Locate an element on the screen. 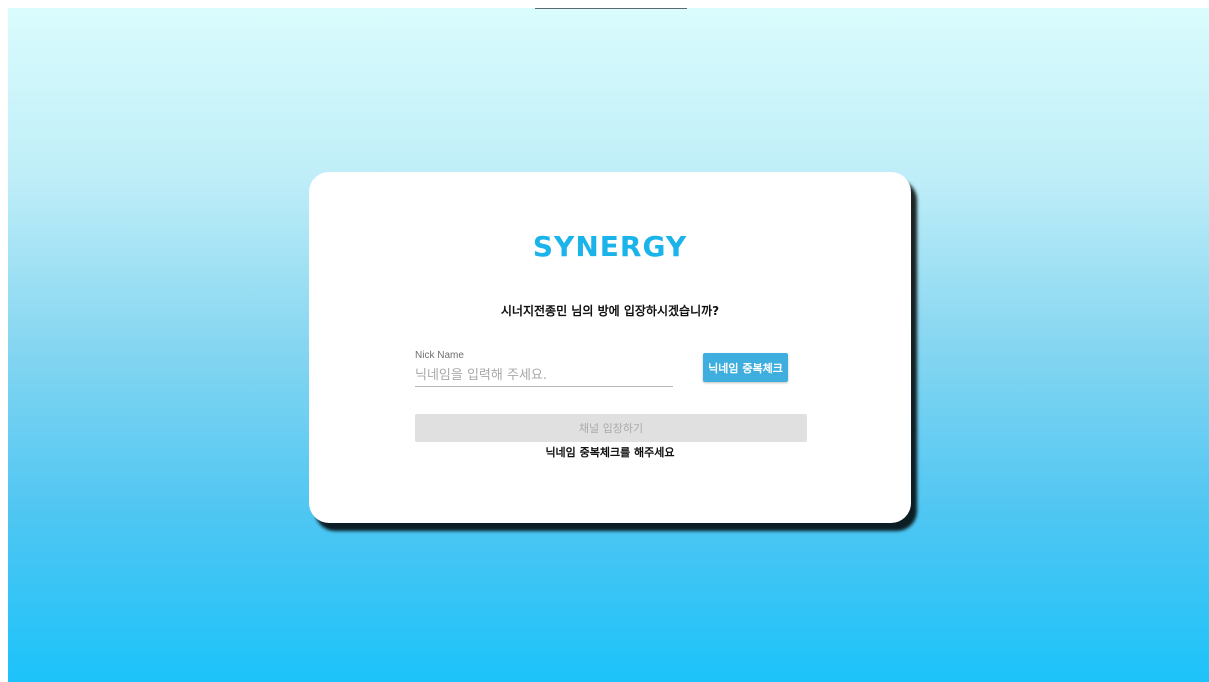 This screenshot has width=1209, height=682. nickname-field: Nick Name is located at coordinates (544, 369).